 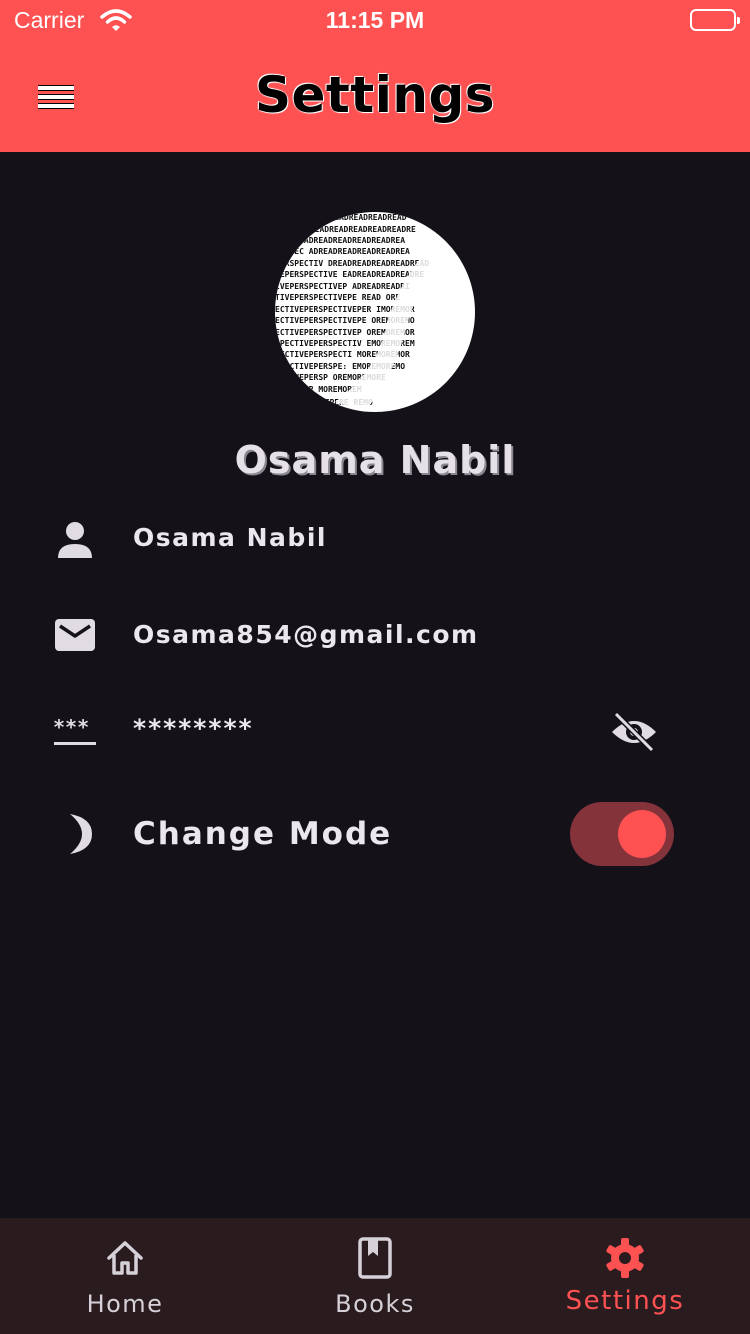 What do you see at coordinates (349, 274) in the screenshot?
I see `svg-text:VEPERSPECTIVE EADREADREADREAD: VEPERSPECTIVE EADREADREADREADRE` at bounding box center [349, 274].